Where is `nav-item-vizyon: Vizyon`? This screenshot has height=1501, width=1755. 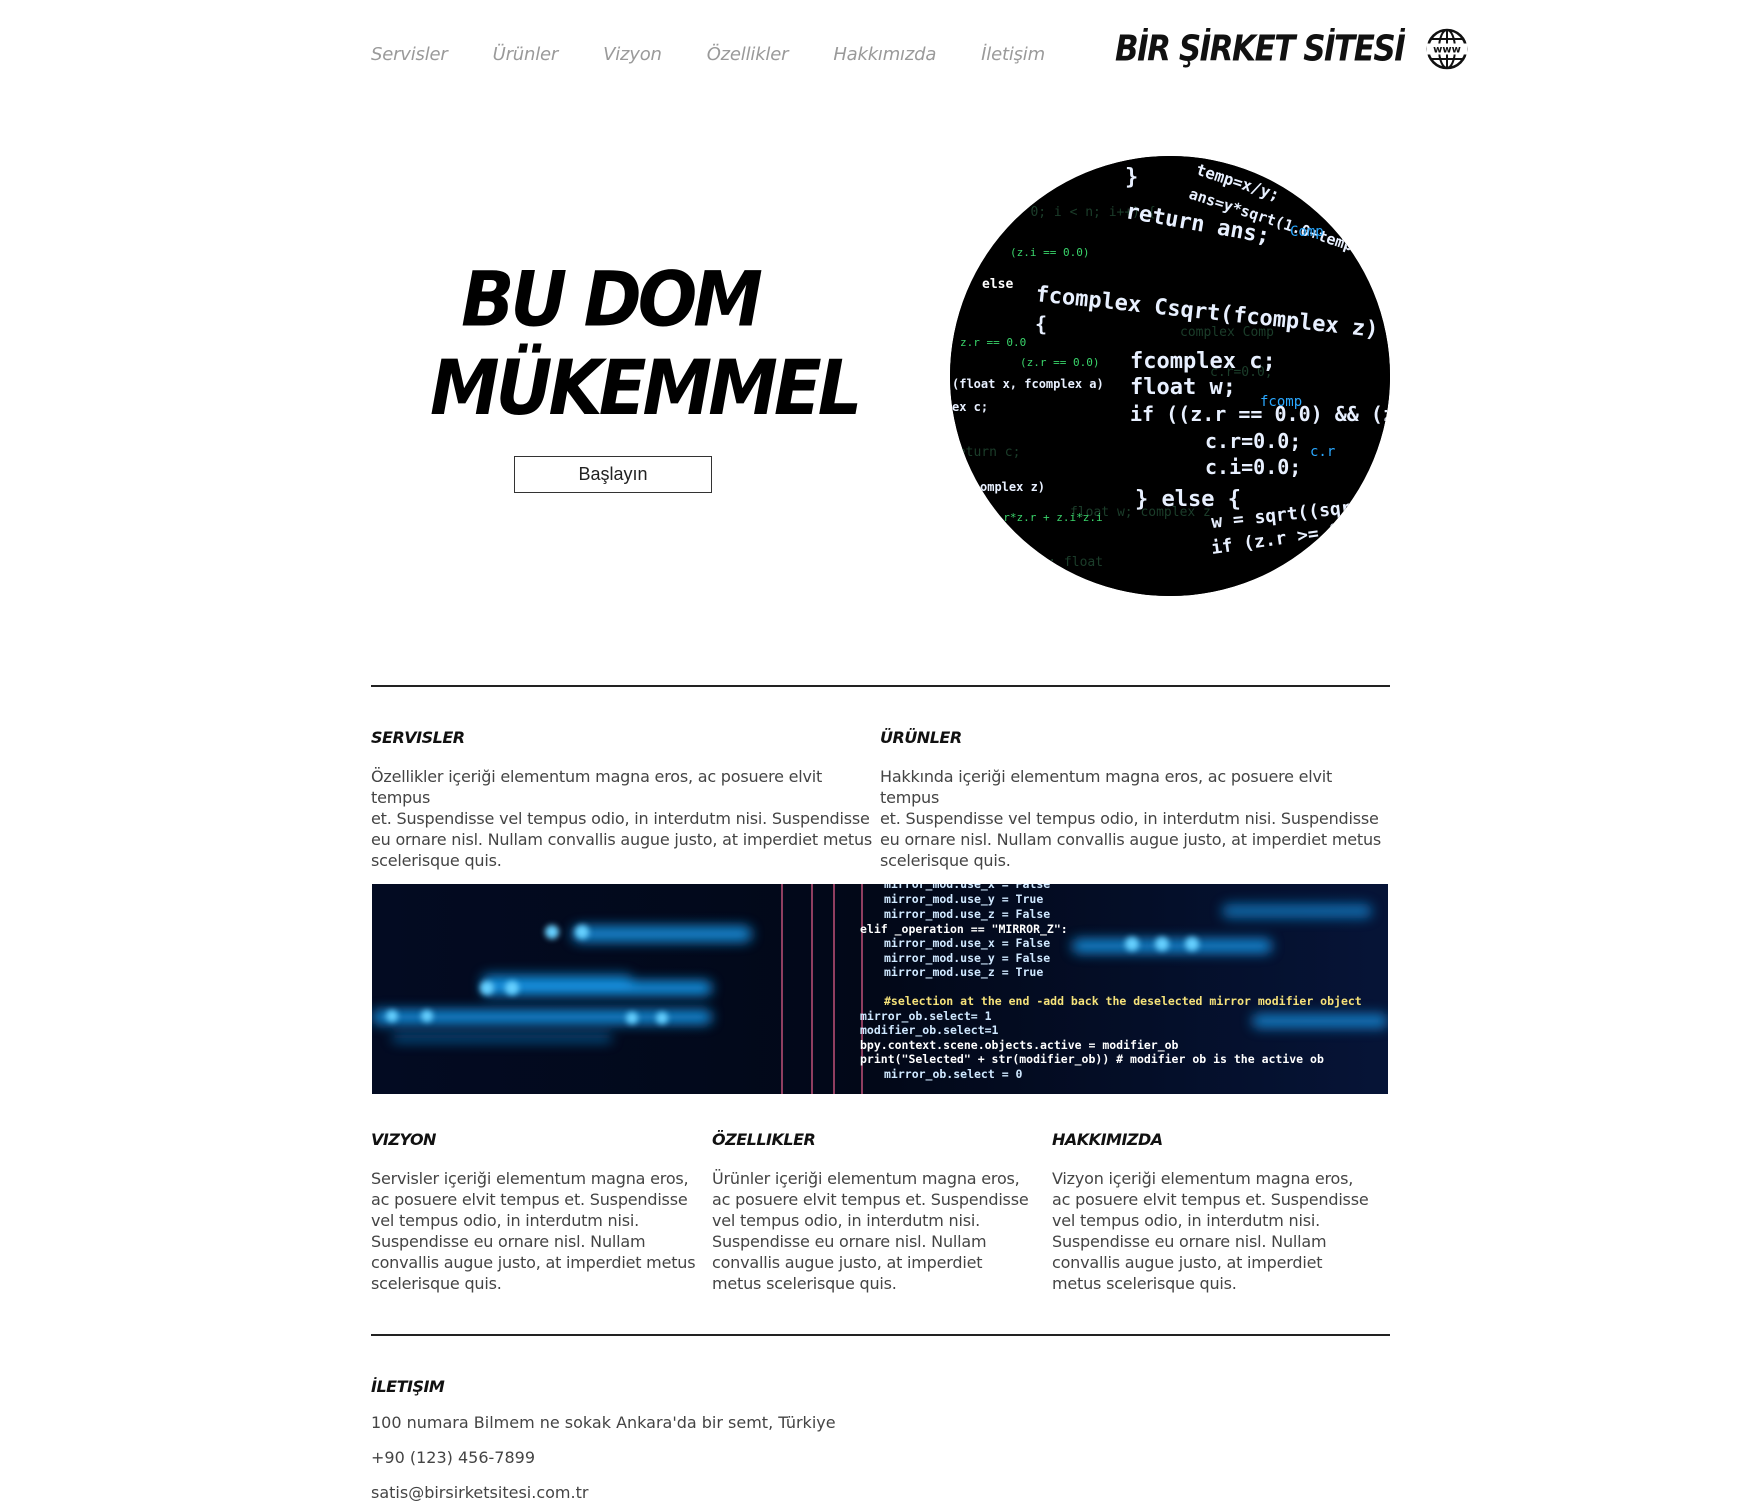 nav-item-vizyon: Vizyon is located at coordinates (632, 54).